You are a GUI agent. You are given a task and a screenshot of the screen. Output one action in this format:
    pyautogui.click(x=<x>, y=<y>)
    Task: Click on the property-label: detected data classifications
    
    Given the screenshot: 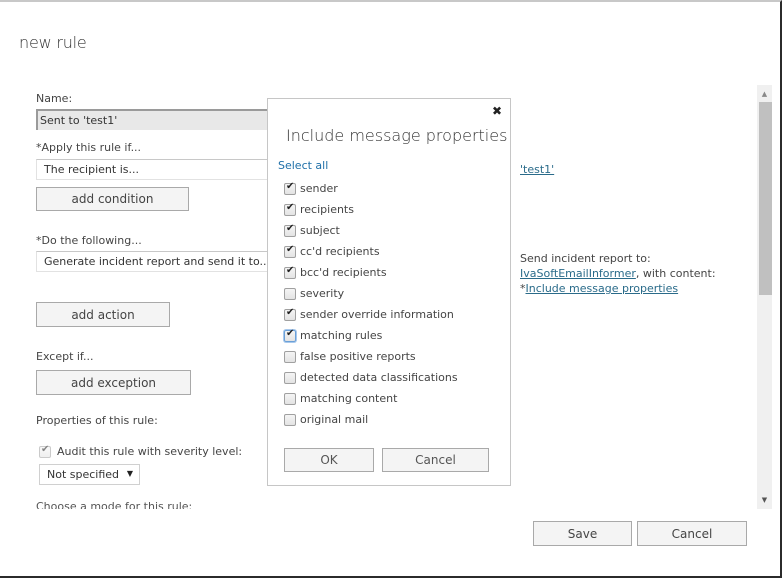 What is the action you would take?
    pyautogui.click(x=379, y=377)
    